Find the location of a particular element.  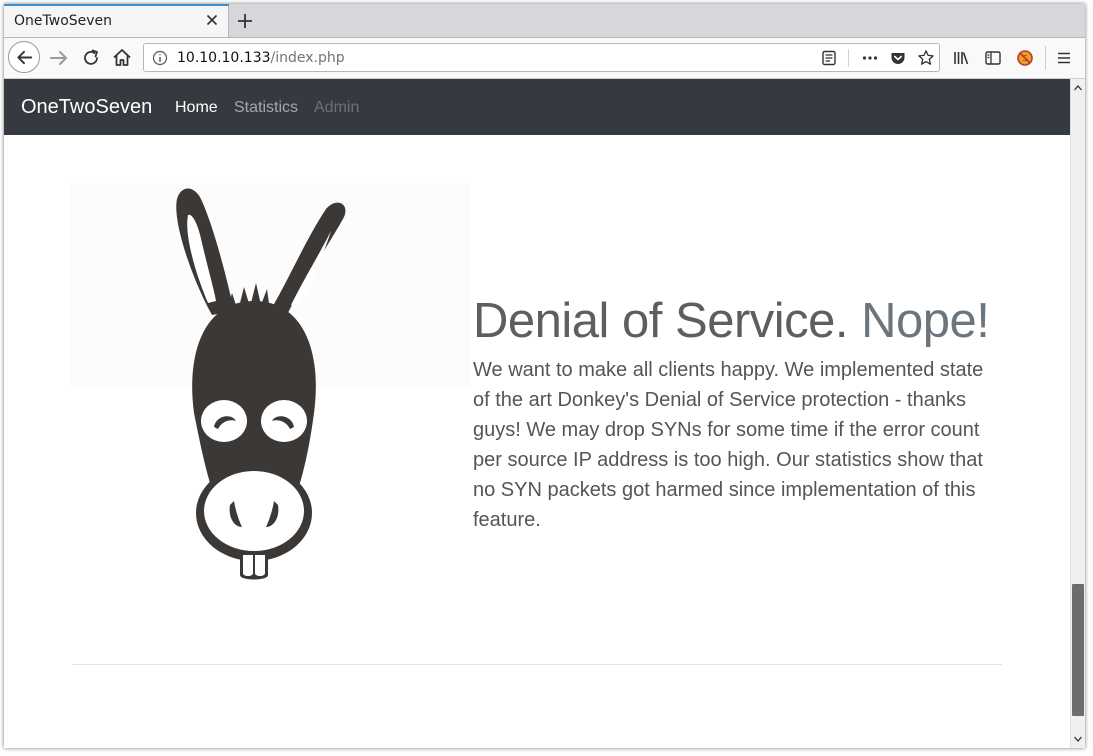

hero-title-main: Denial of Service. is located at coordinates (661, 321).